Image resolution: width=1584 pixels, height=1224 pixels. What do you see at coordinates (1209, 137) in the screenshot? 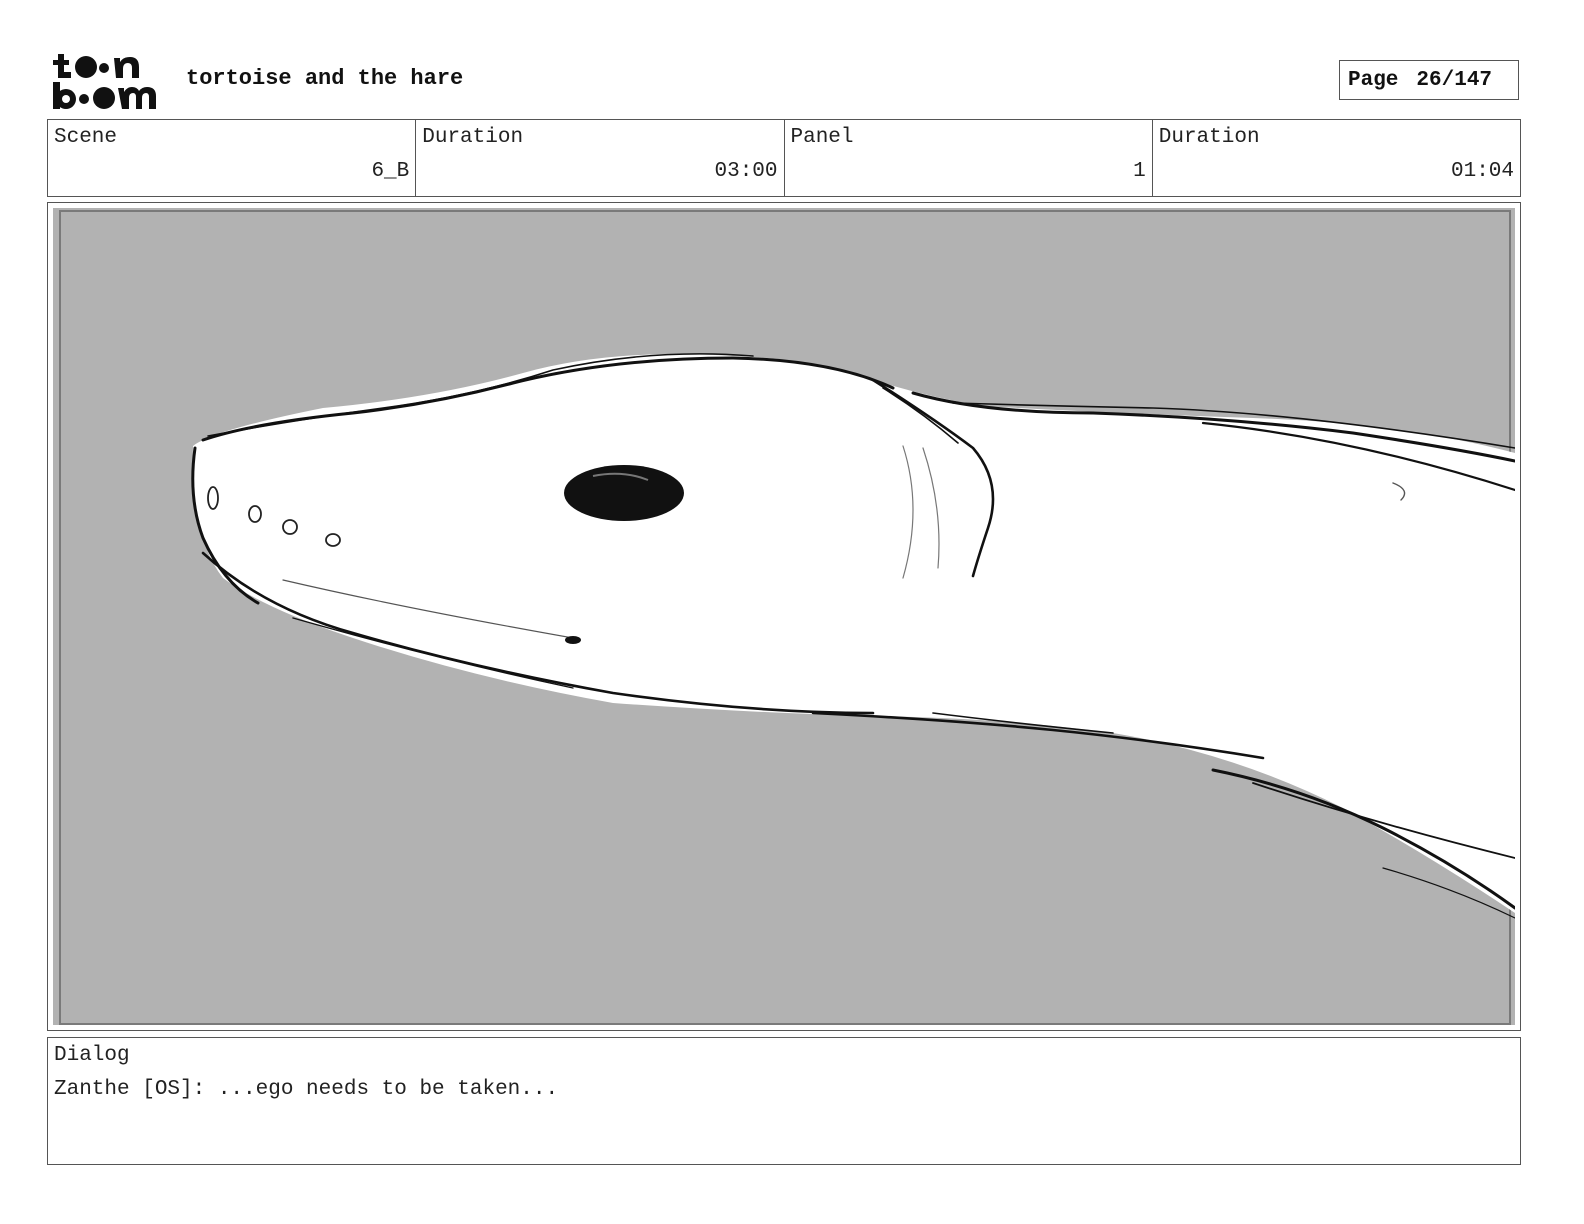
I see `panel-duration-label: Duration` at bounding box center [1209, 137].